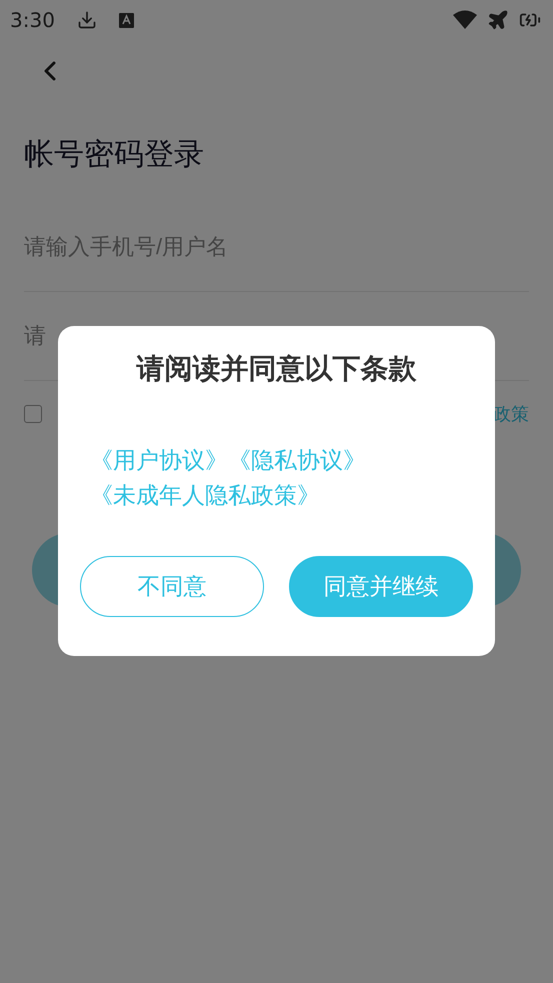 The width and height of the screenshot is (553, 983). What do you see at coordinates (159, 461) in the screenshot?
I see `terms-link: 《用户协议》` at bounding box center [159, 461].